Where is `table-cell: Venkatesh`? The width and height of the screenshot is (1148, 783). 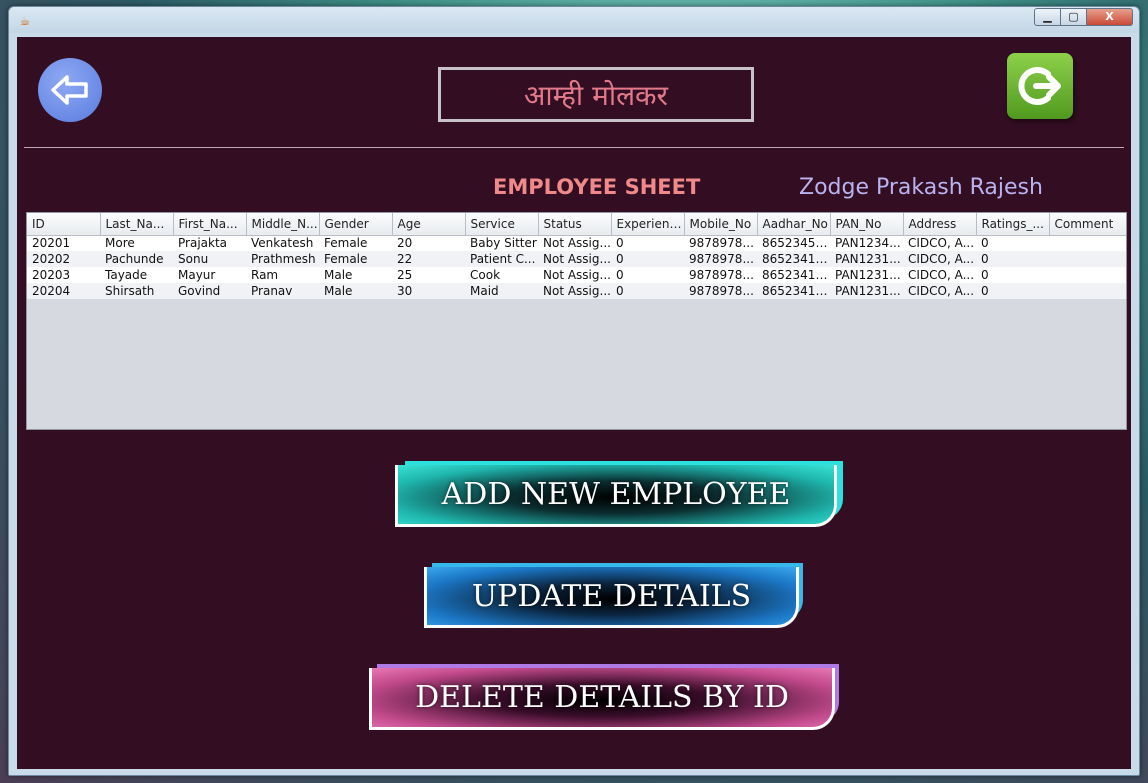 table-cell: Venkatesh is located at coordinates (282, 243).